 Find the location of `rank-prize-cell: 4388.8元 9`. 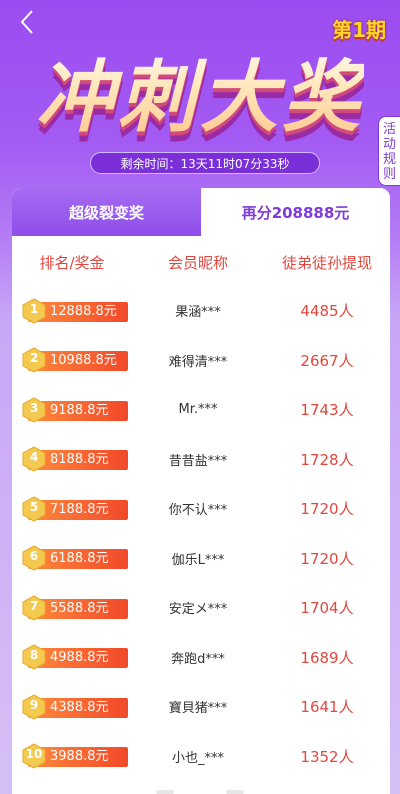

rank-prize-cell: 4388.8元 9 is located at coordinates (72, 707).